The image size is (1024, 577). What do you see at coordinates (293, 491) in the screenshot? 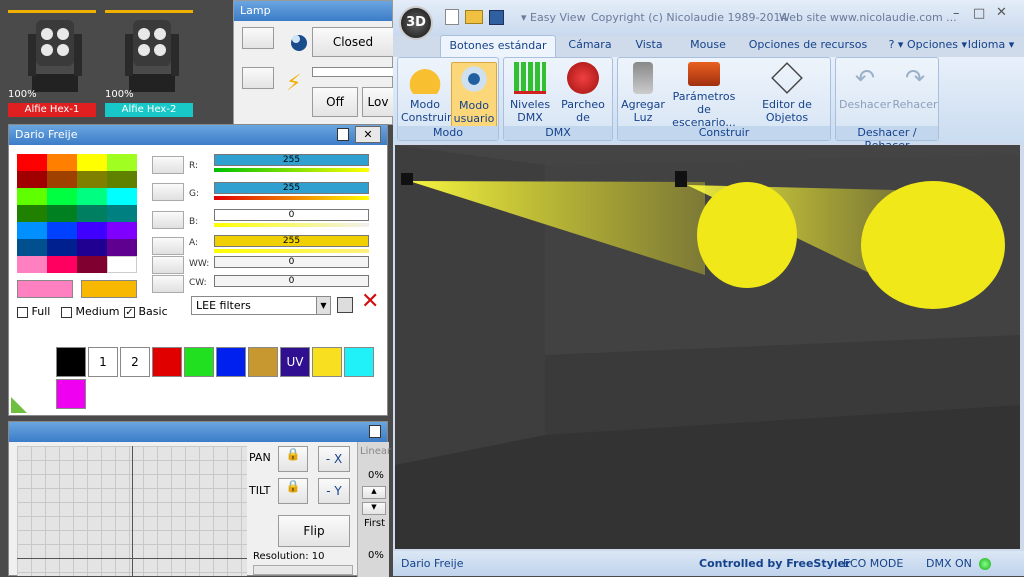
I see `tilt-lock-button: 🔒` at bounding box center [293, 491].